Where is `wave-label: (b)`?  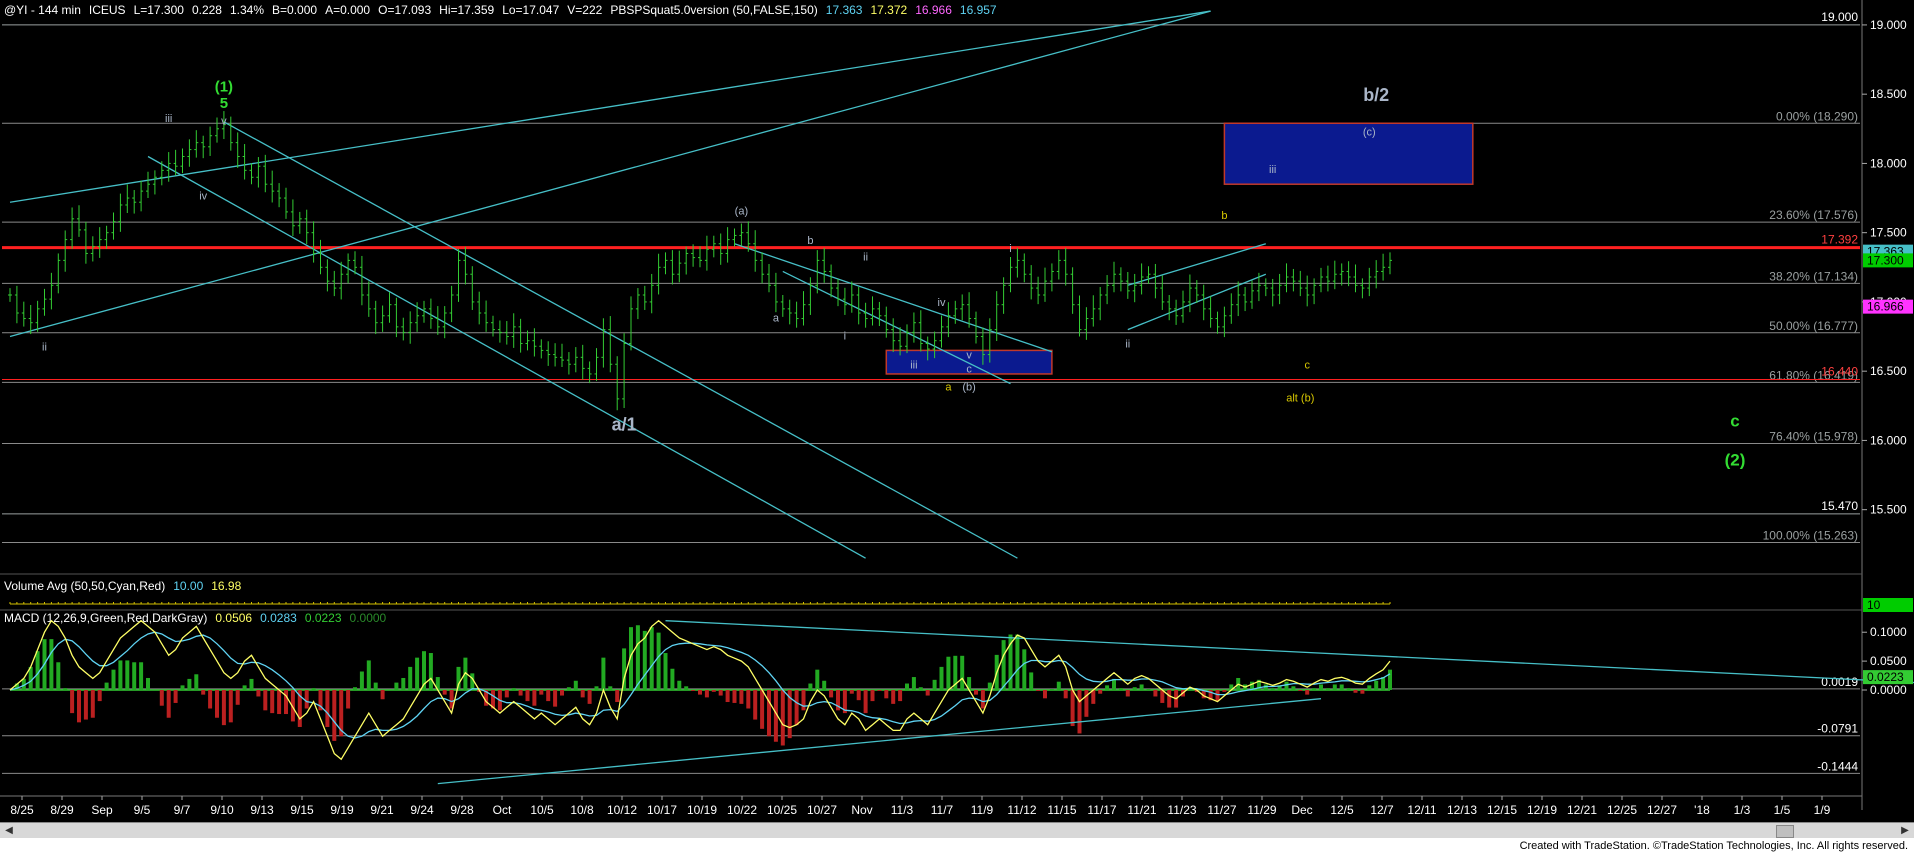
wave-label: (b) is located at coordinates (968, 388).